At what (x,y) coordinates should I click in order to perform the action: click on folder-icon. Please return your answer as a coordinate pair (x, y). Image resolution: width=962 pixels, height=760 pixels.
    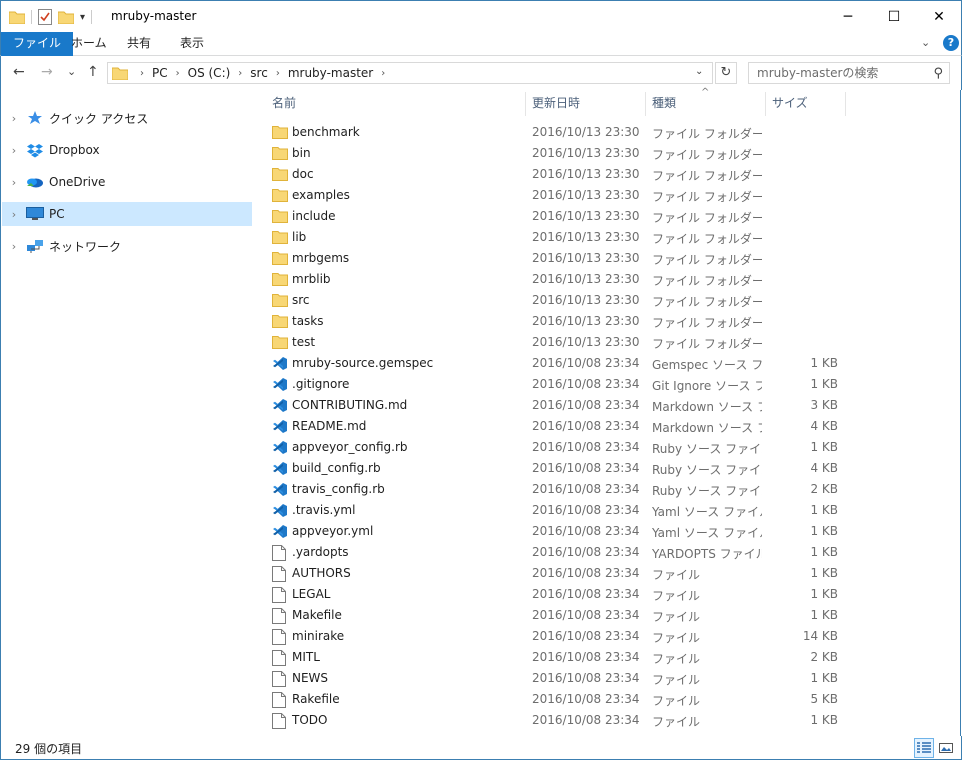
    Looking at the image, I should click on (280, 258).